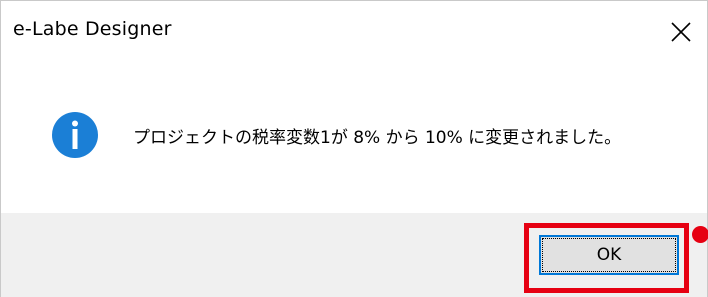 Image resolution: width=708 pixels, height=297 pixels. What do you see at coordinates (75, 135) in the screenshot?
I see `info-icon` at bounding box center [75, 135].